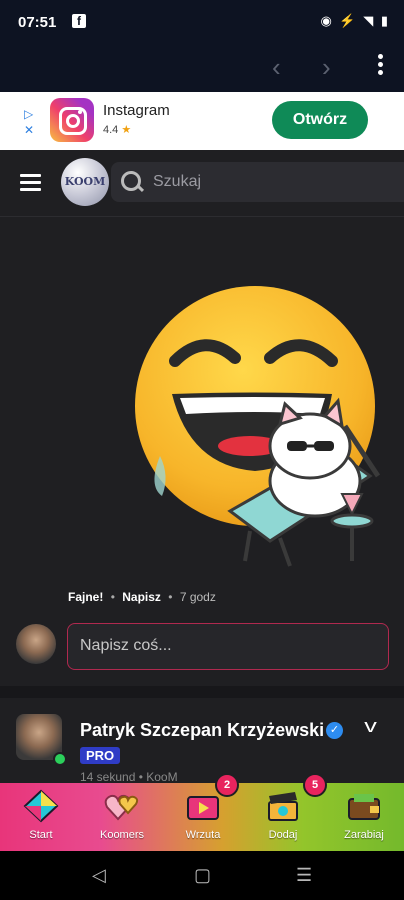 The width and height of the screenshot is (404, 900). What do you see at coordinates (276, 67) in the screenshot?
I see `chevron-left-icon: ‹` at bounding box center [276, 67].